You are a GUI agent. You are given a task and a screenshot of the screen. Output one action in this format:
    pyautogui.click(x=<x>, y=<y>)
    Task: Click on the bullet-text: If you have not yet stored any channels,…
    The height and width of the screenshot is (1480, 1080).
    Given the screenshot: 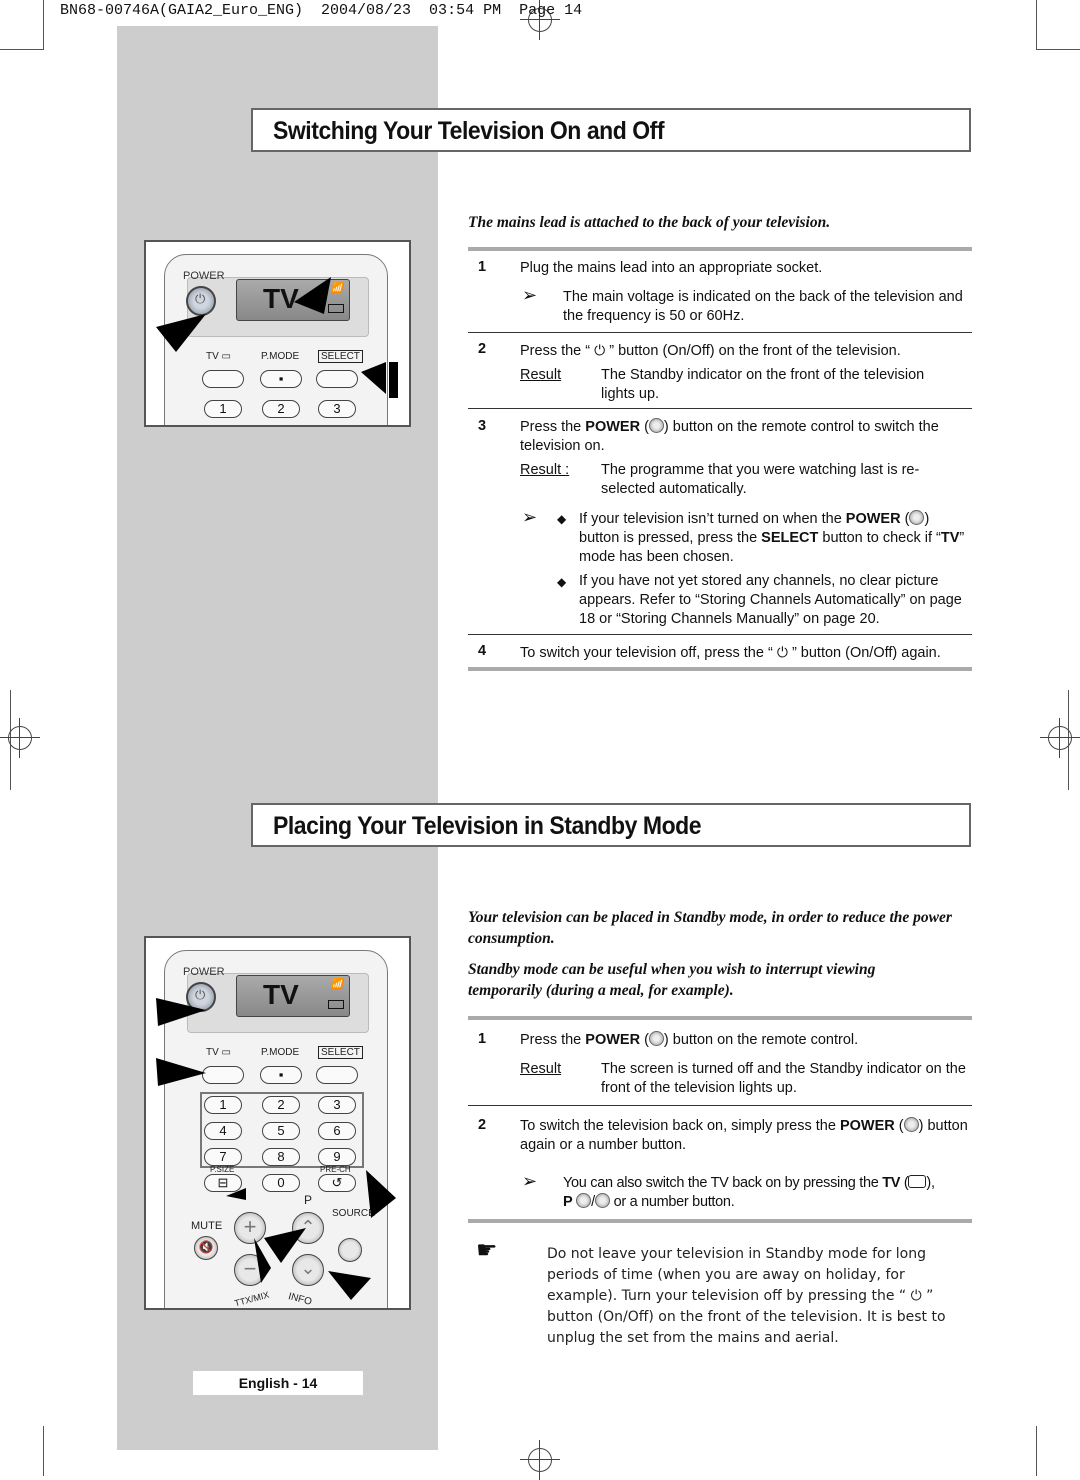 What is the action you would take?
    pyautogui.click(x=770, y=600)
    